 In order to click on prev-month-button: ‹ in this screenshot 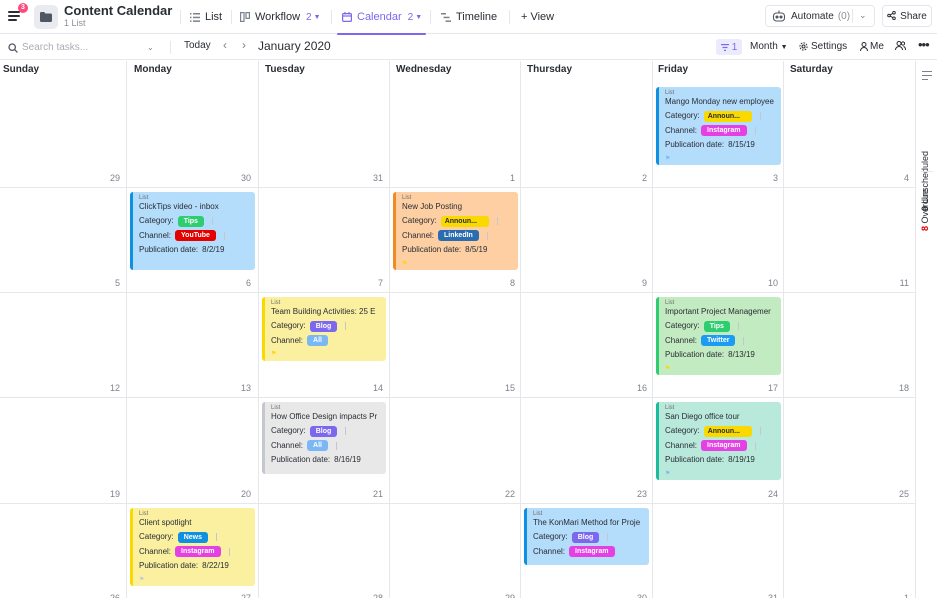, I will do `click(225, 45)`.